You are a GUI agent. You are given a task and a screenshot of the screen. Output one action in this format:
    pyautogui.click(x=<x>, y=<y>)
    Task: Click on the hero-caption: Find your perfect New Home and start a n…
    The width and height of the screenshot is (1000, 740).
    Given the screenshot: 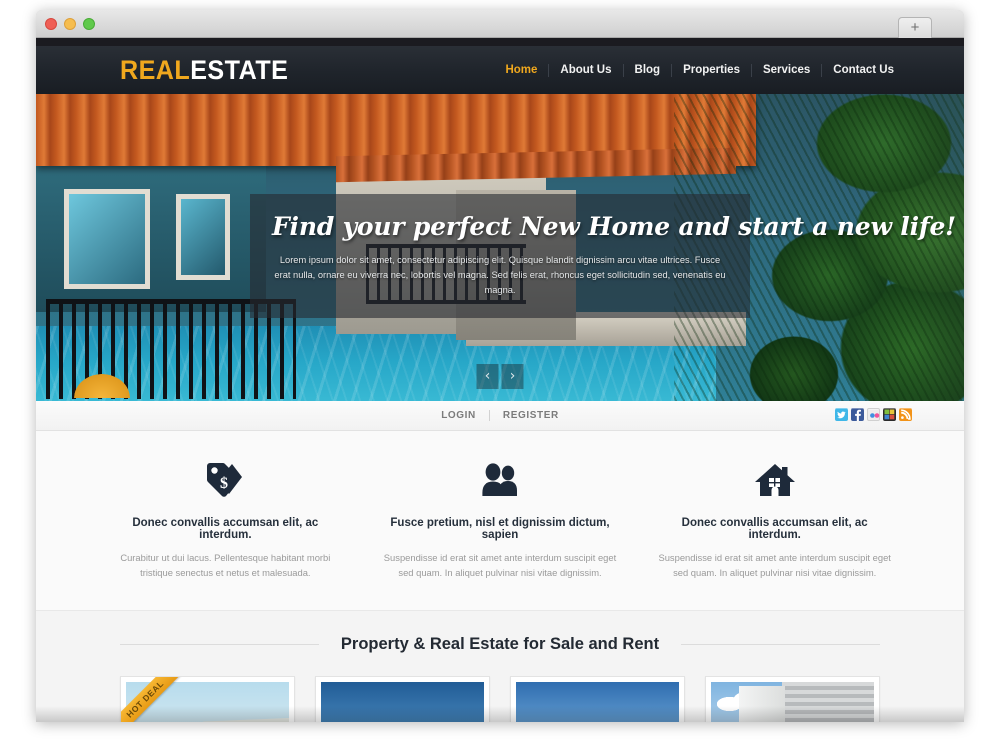 What is the action you would take?
    pyautogui.click(x=603, y=256)
    